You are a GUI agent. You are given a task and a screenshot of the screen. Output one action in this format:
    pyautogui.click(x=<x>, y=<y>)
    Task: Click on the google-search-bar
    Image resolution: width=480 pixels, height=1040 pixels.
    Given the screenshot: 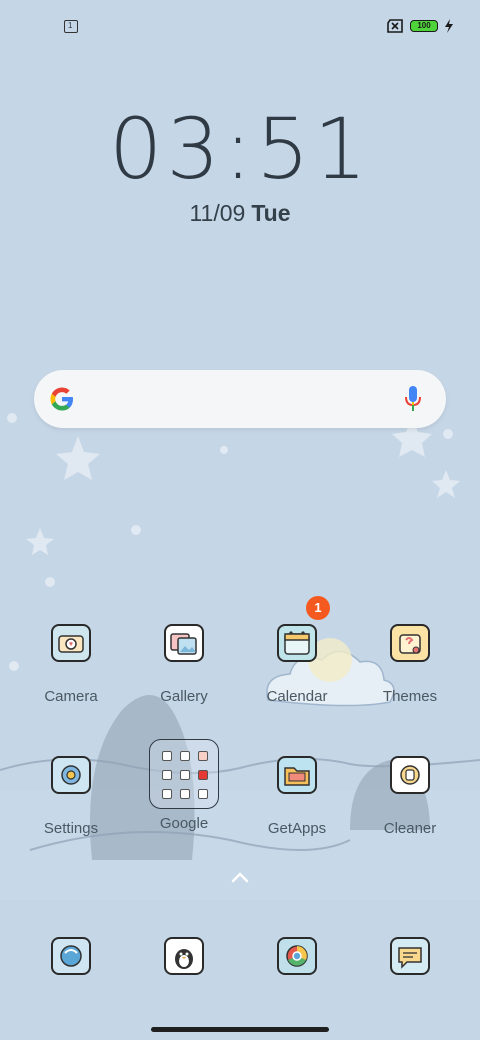 What is the action you would take?
    pyautogui.click(x=240, y=399)
    